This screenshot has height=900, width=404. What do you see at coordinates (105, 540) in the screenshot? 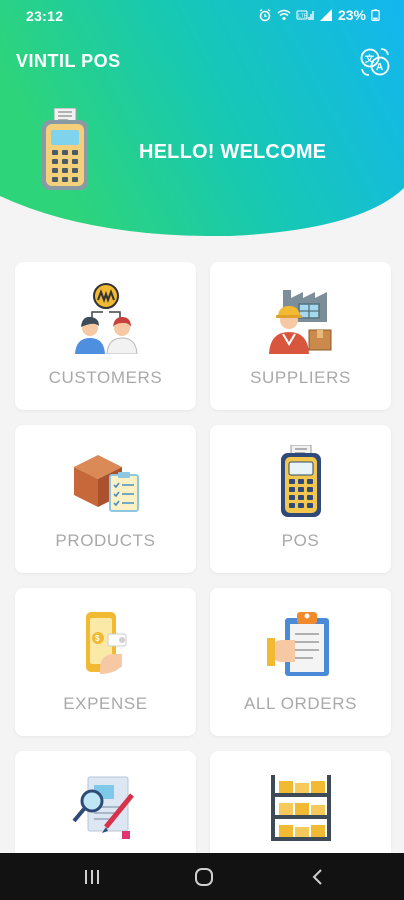
I see `products-label: PRODUCTS` at bounding box center [105, 540].